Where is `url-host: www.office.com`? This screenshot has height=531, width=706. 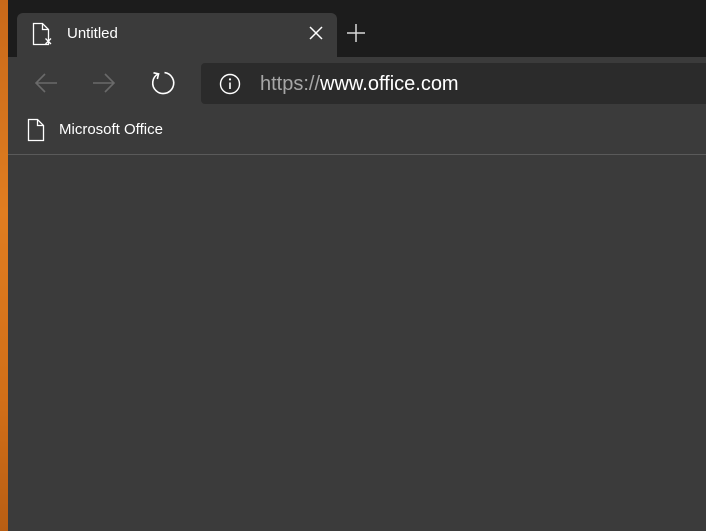
url-host: www.office.com is located at coordinates (389, 84).